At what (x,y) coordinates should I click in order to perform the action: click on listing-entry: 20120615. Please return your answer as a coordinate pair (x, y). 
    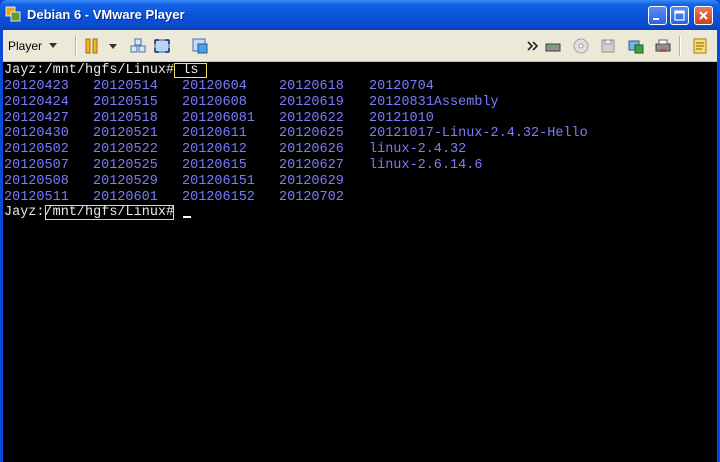
    Looking at the image, I should click on (214, 165).